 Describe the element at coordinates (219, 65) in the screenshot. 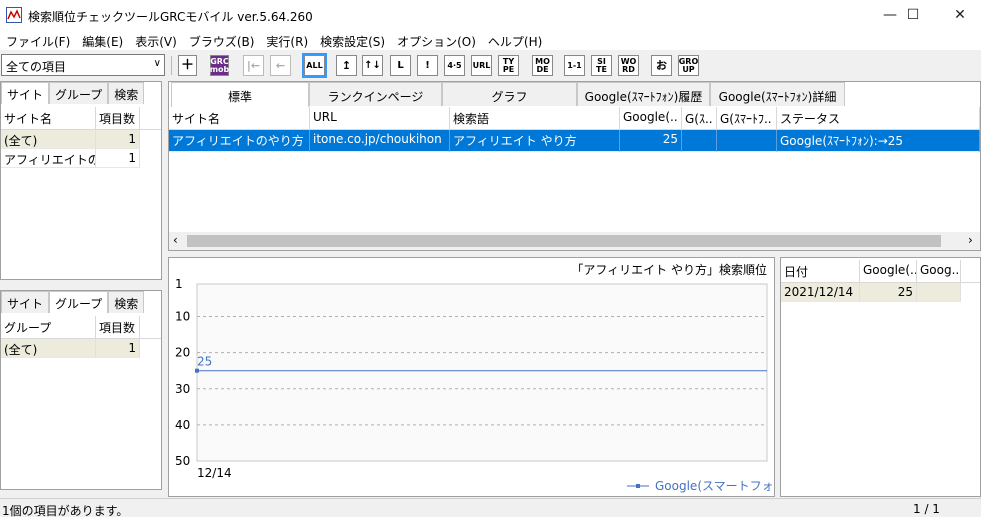

I see `grc-mobile-button: GRC mob` at that location.